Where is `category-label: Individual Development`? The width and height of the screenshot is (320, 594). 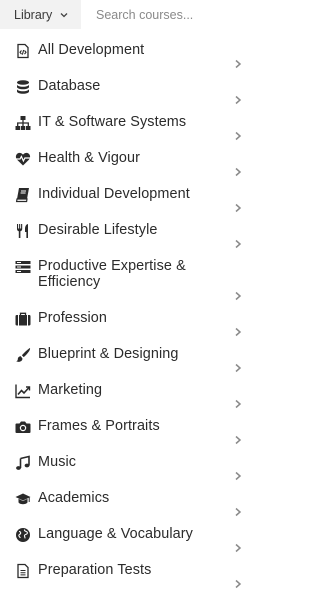 category-label: Individual Development is located at coordinates (114, 194).